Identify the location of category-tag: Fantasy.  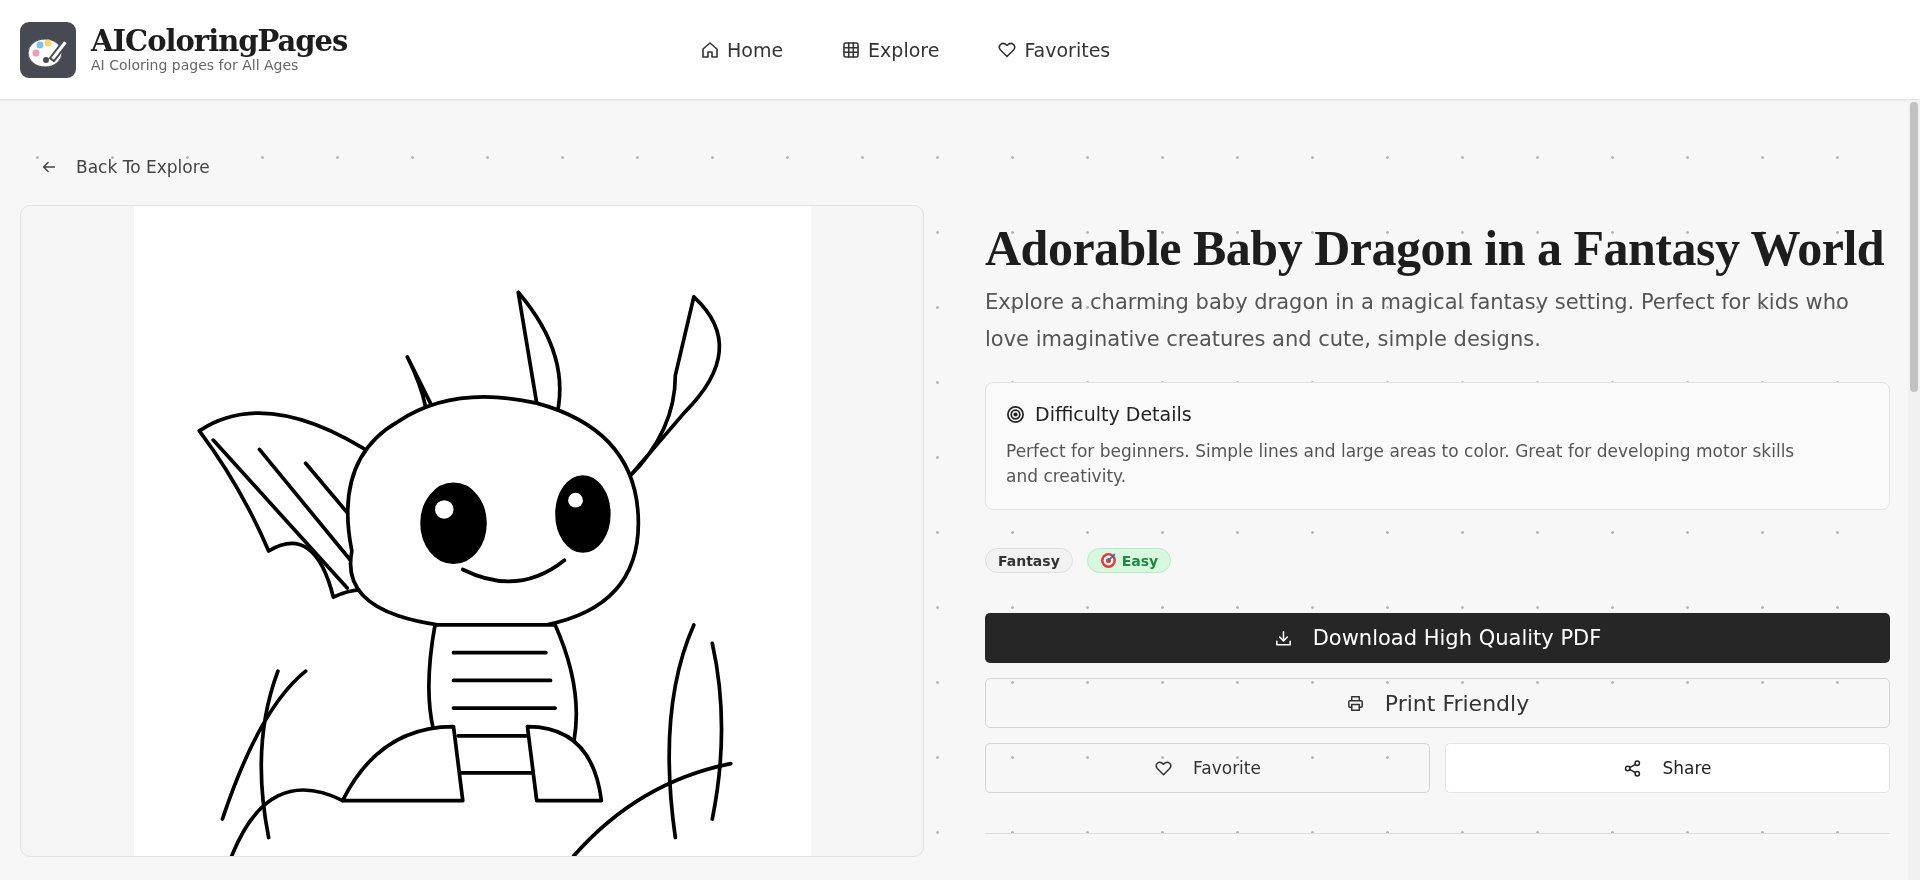
(1029, 560).